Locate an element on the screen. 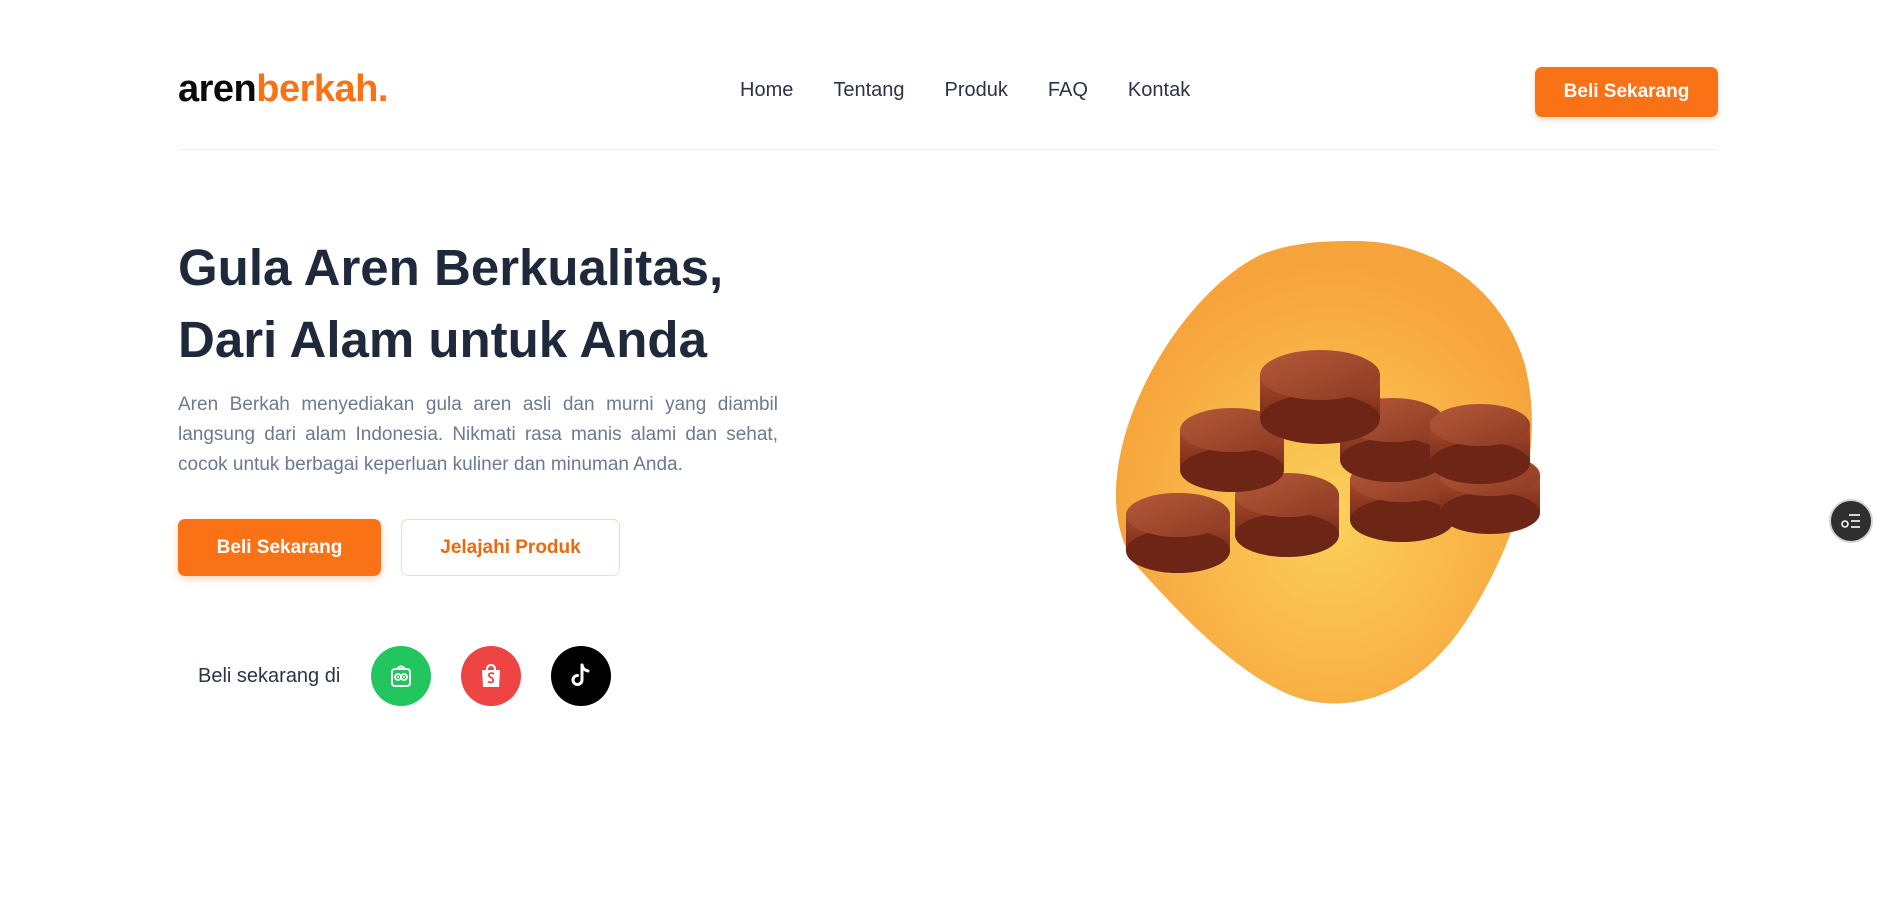 The image size is (1877, 901). logo-text-orange: berkah is located at coordinates (317, 89).